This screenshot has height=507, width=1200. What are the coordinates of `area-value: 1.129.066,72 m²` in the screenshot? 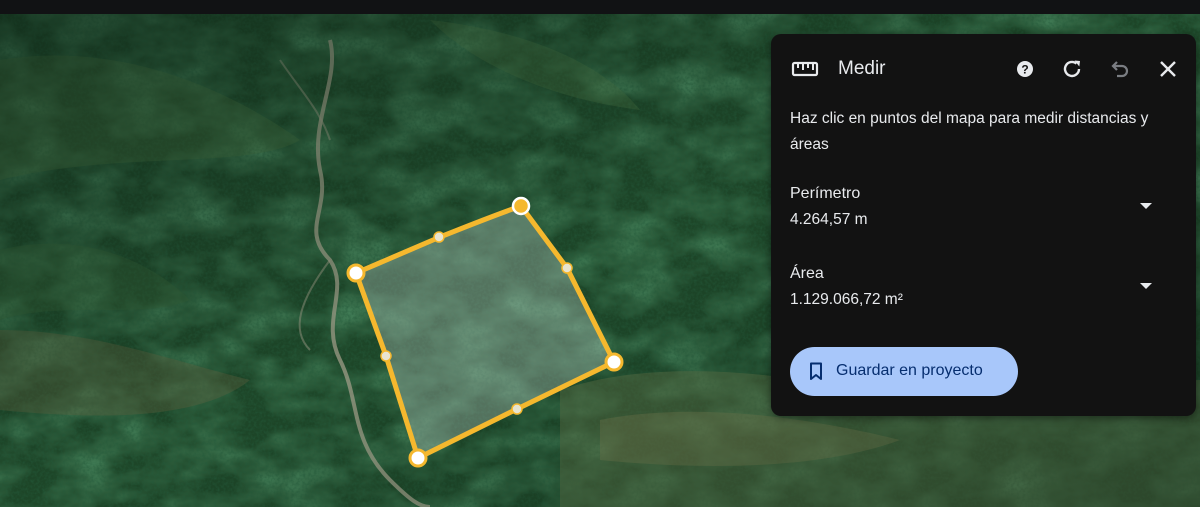 It's located at (846, 299).